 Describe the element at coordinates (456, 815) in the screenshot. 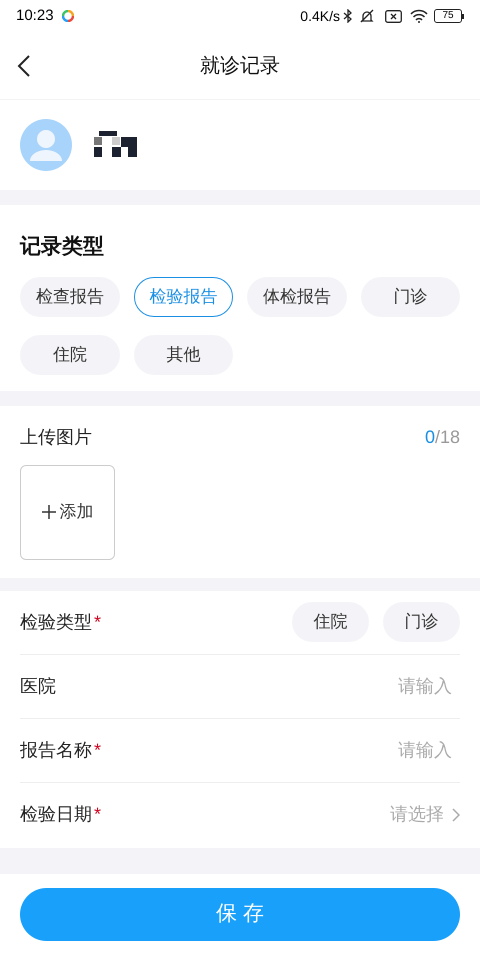

I see `chevron-right-icon` at that location.